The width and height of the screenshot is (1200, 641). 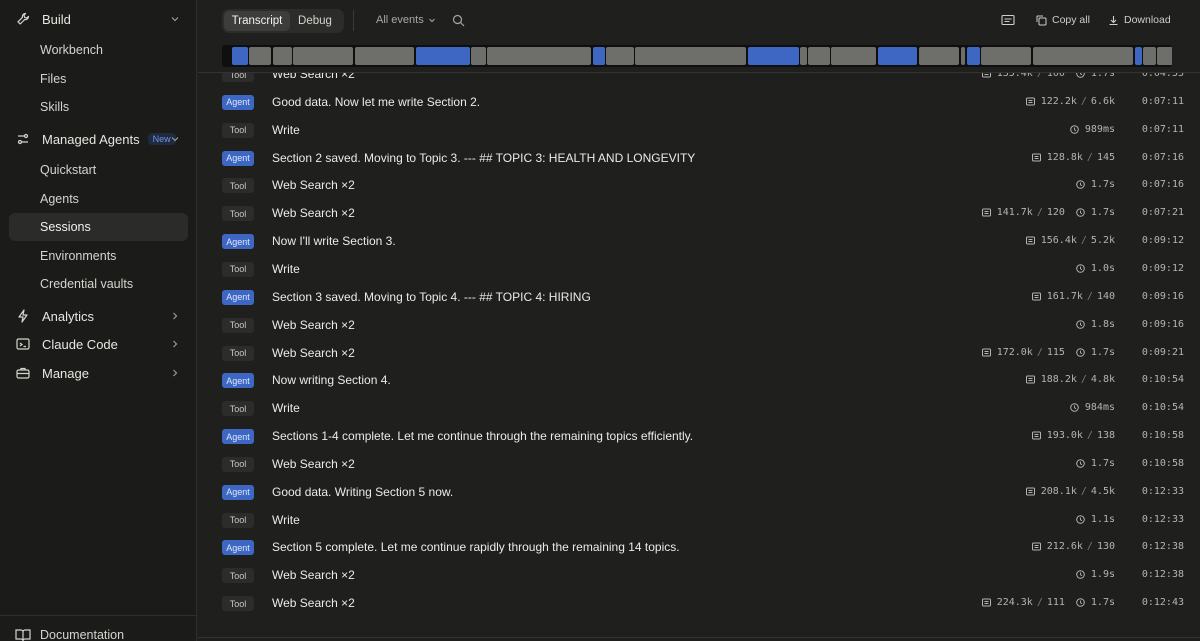 What do you see at coordinates (98, 19) in the screenshot?
I see `nav-group-build: Build` at bounding box center [98, 19].